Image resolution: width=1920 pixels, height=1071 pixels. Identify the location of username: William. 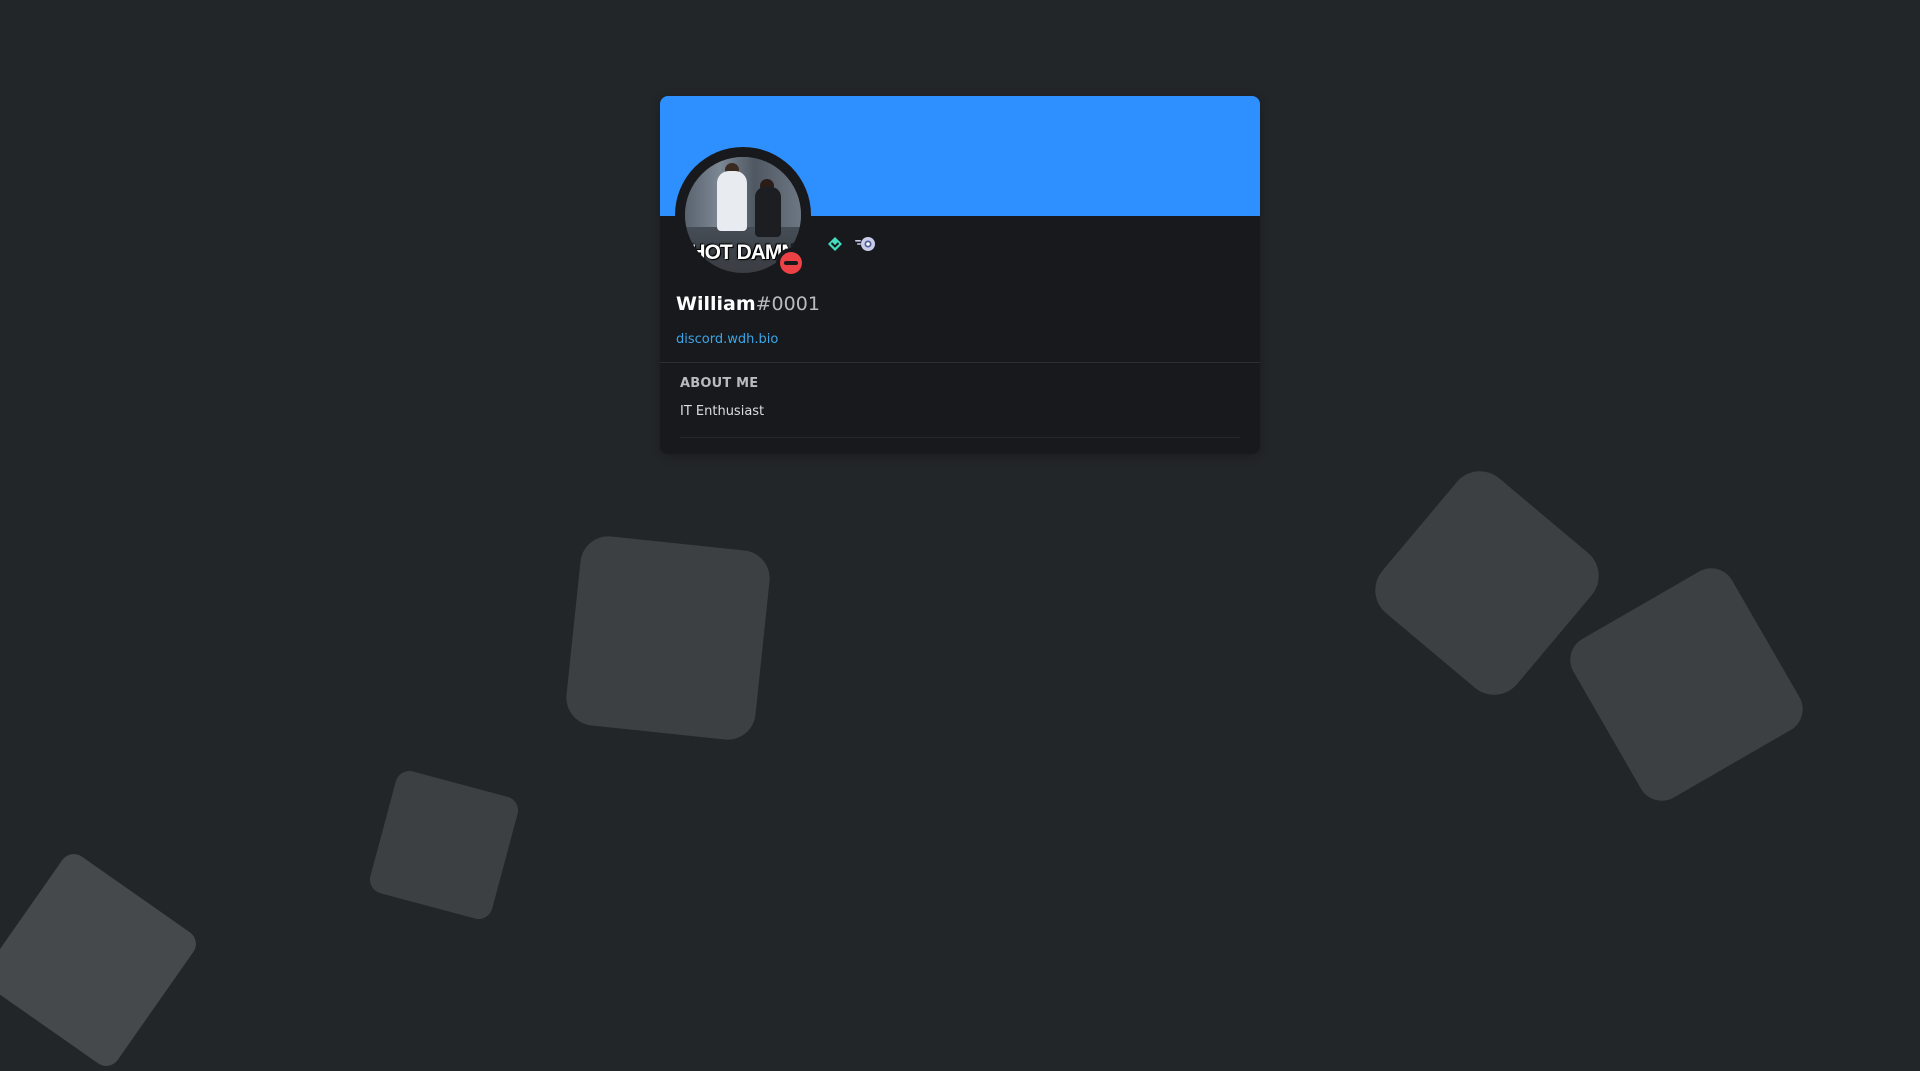
(716, 304).